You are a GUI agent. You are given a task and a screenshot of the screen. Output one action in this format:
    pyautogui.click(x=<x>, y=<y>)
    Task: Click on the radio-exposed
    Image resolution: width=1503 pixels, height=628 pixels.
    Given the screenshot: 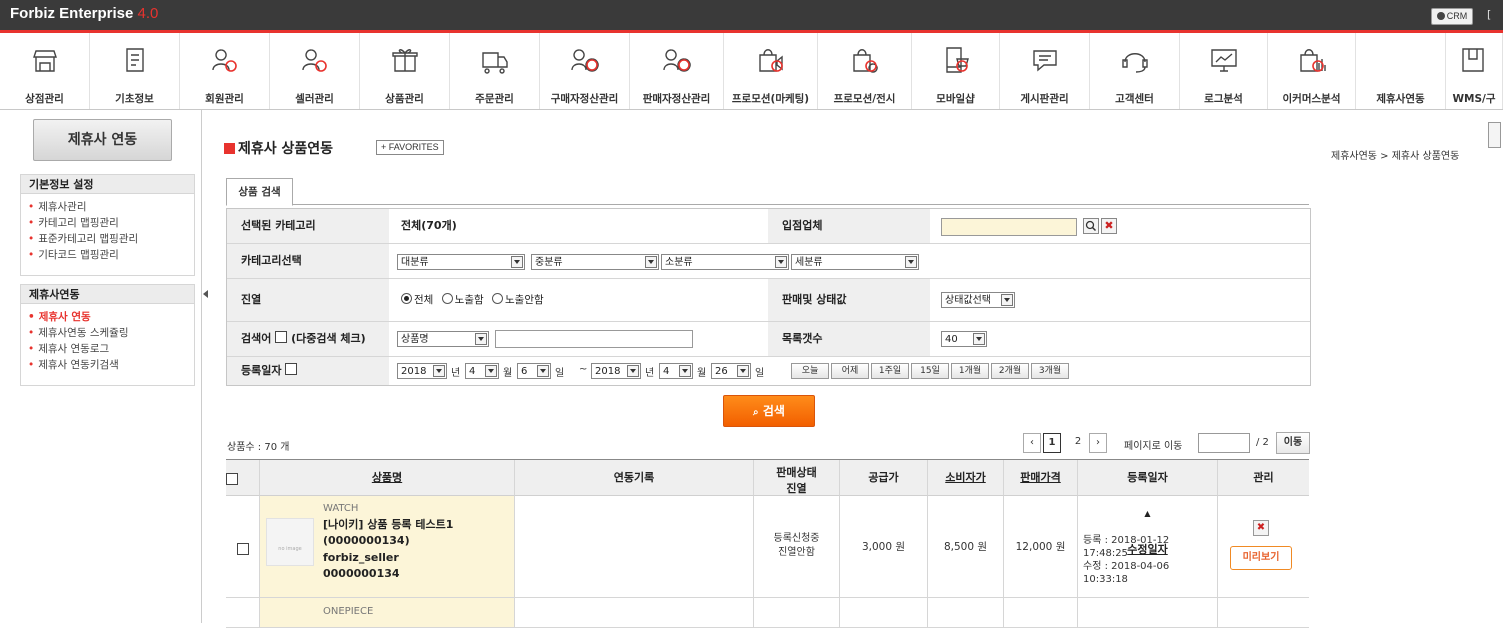 What is the action you would take?
    pyautogui.click(x=447, y=298)
    